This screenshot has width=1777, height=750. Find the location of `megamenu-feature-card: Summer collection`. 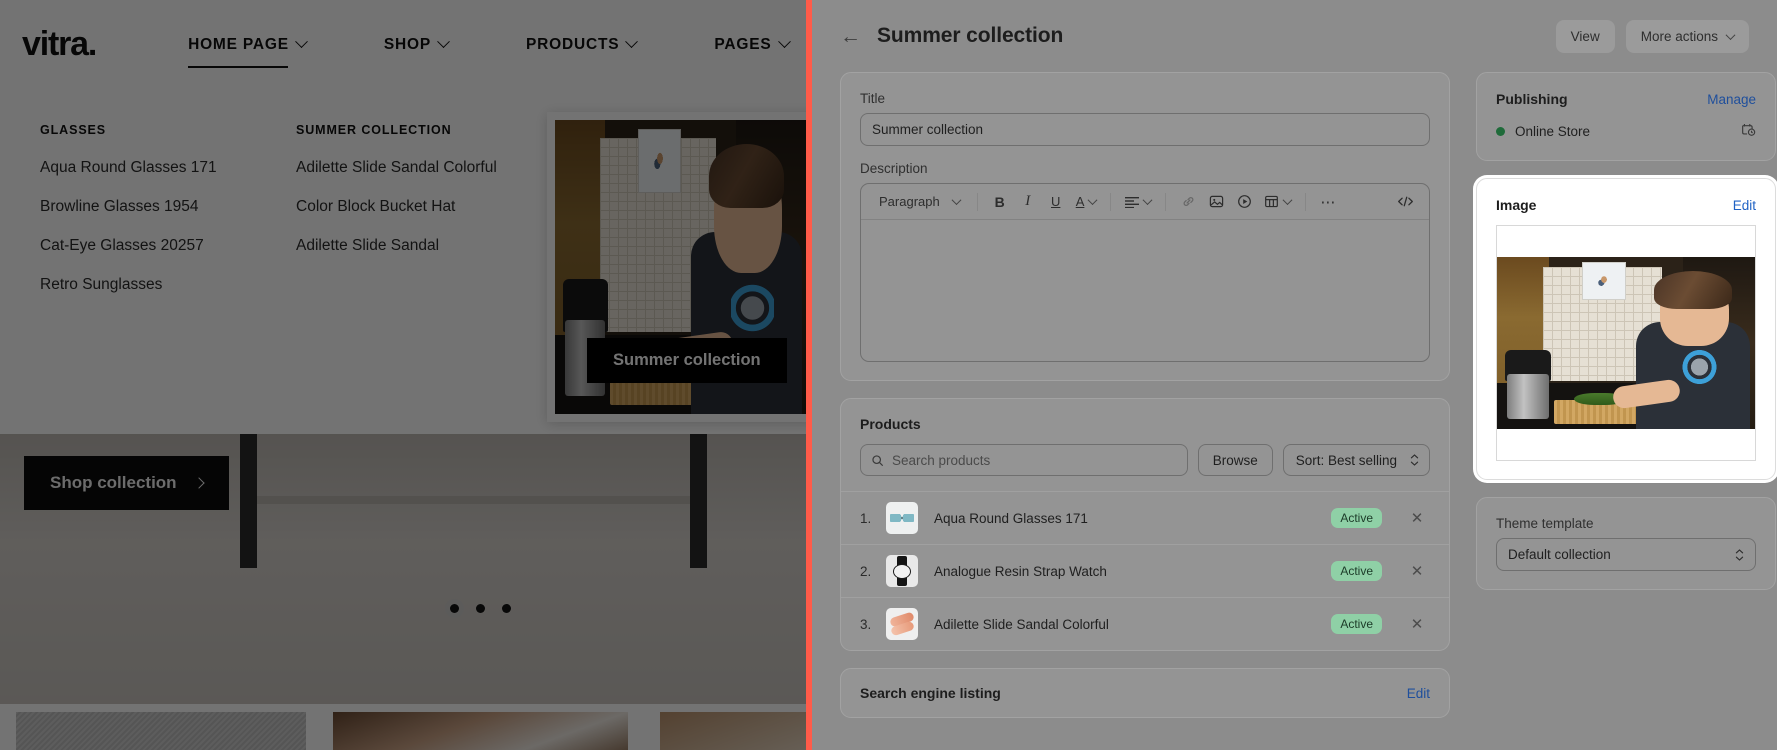

megamenu-feature-card: Summer collection is located at coordinates (676, 267).